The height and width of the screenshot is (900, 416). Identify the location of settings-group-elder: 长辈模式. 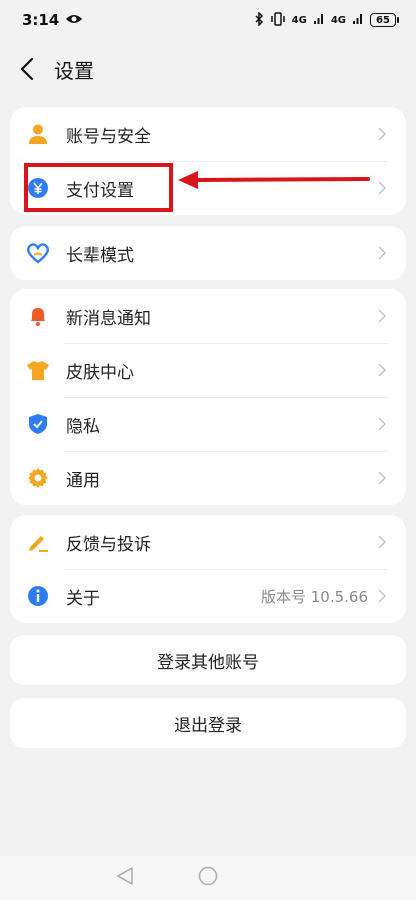
(208, 253).